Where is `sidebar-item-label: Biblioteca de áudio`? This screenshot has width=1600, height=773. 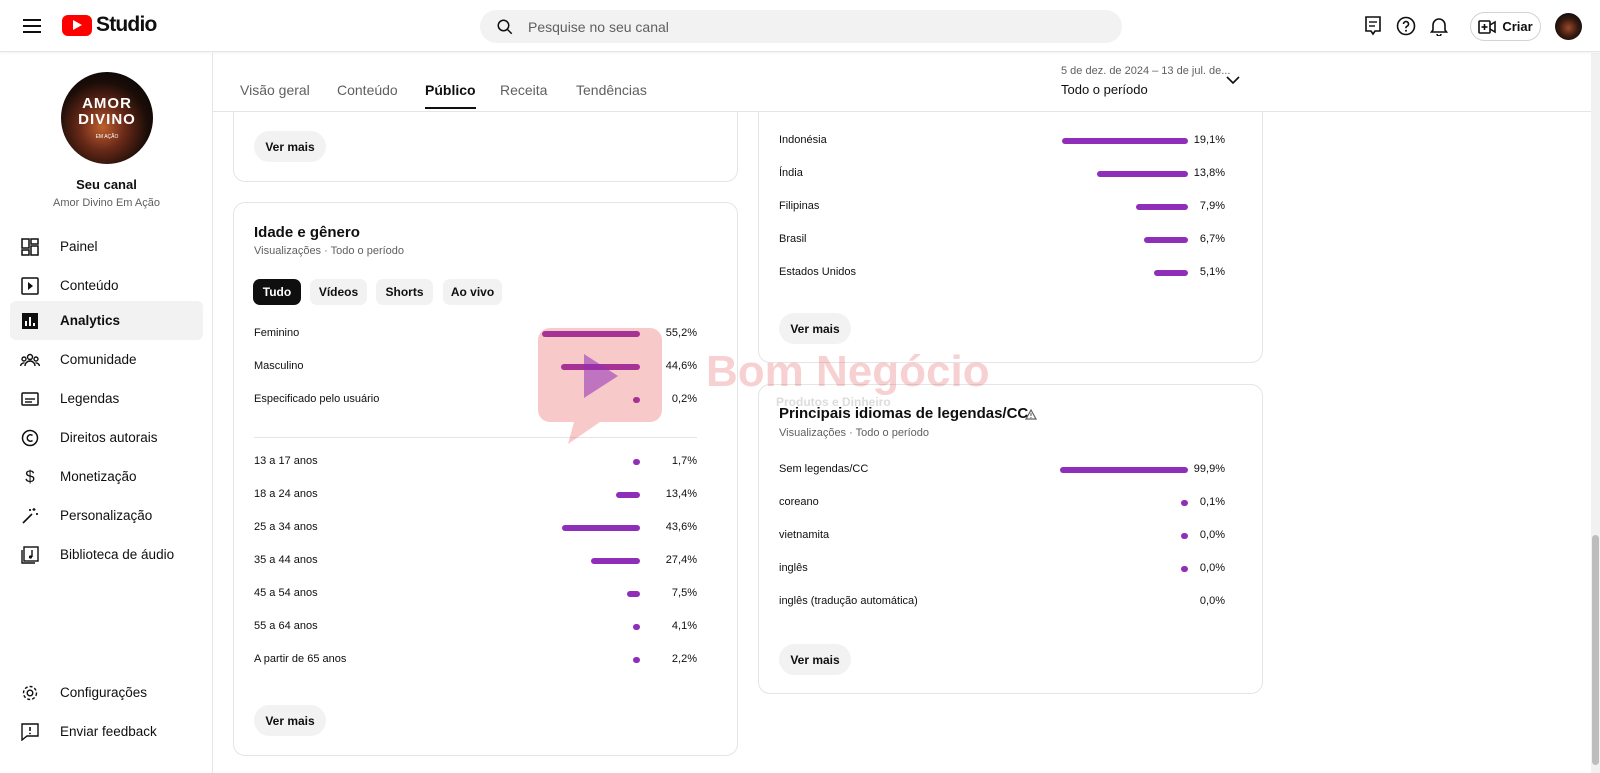 sidebar-item-label: Biblioteca de áudio is located at coordinates (117, 554).